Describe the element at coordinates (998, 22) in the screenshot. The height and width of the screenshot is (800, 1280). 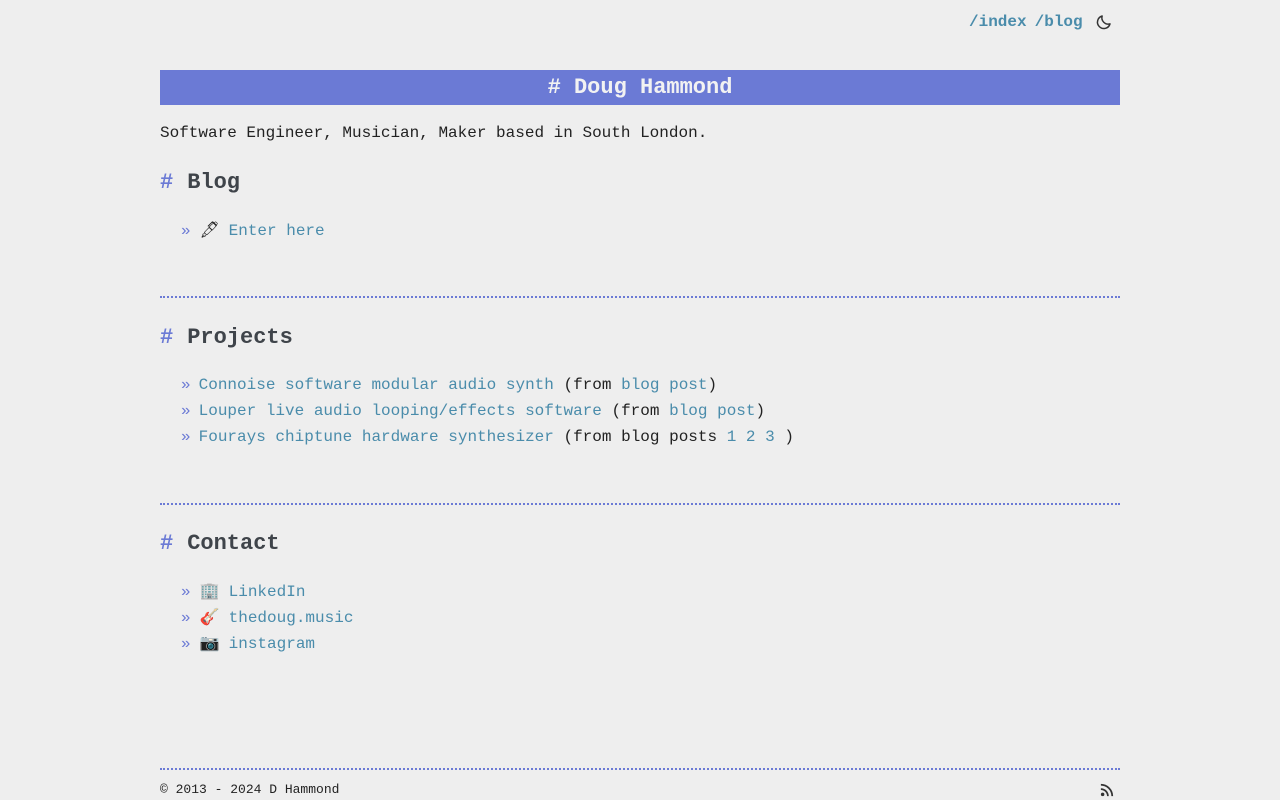
I see `nav-link-index: /index` at that location.